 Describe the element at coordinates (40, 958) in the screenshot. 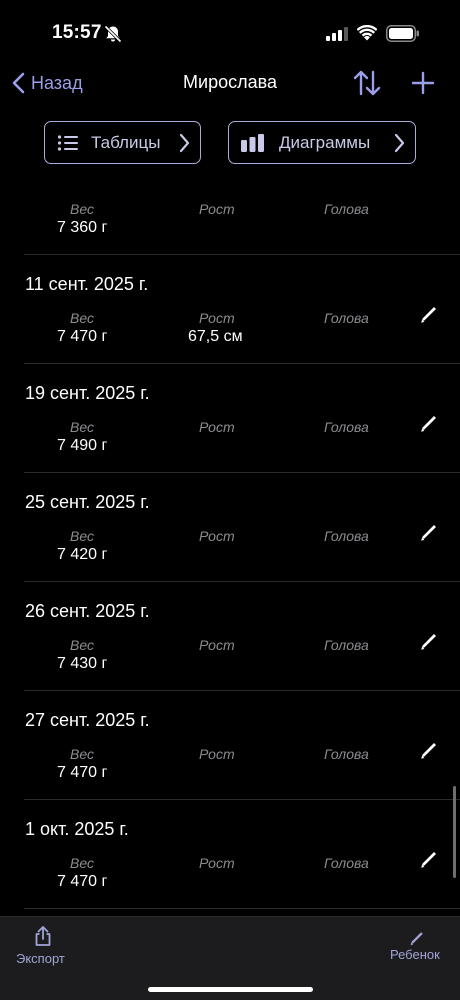

I see `export-label: Экспорт` at that location.